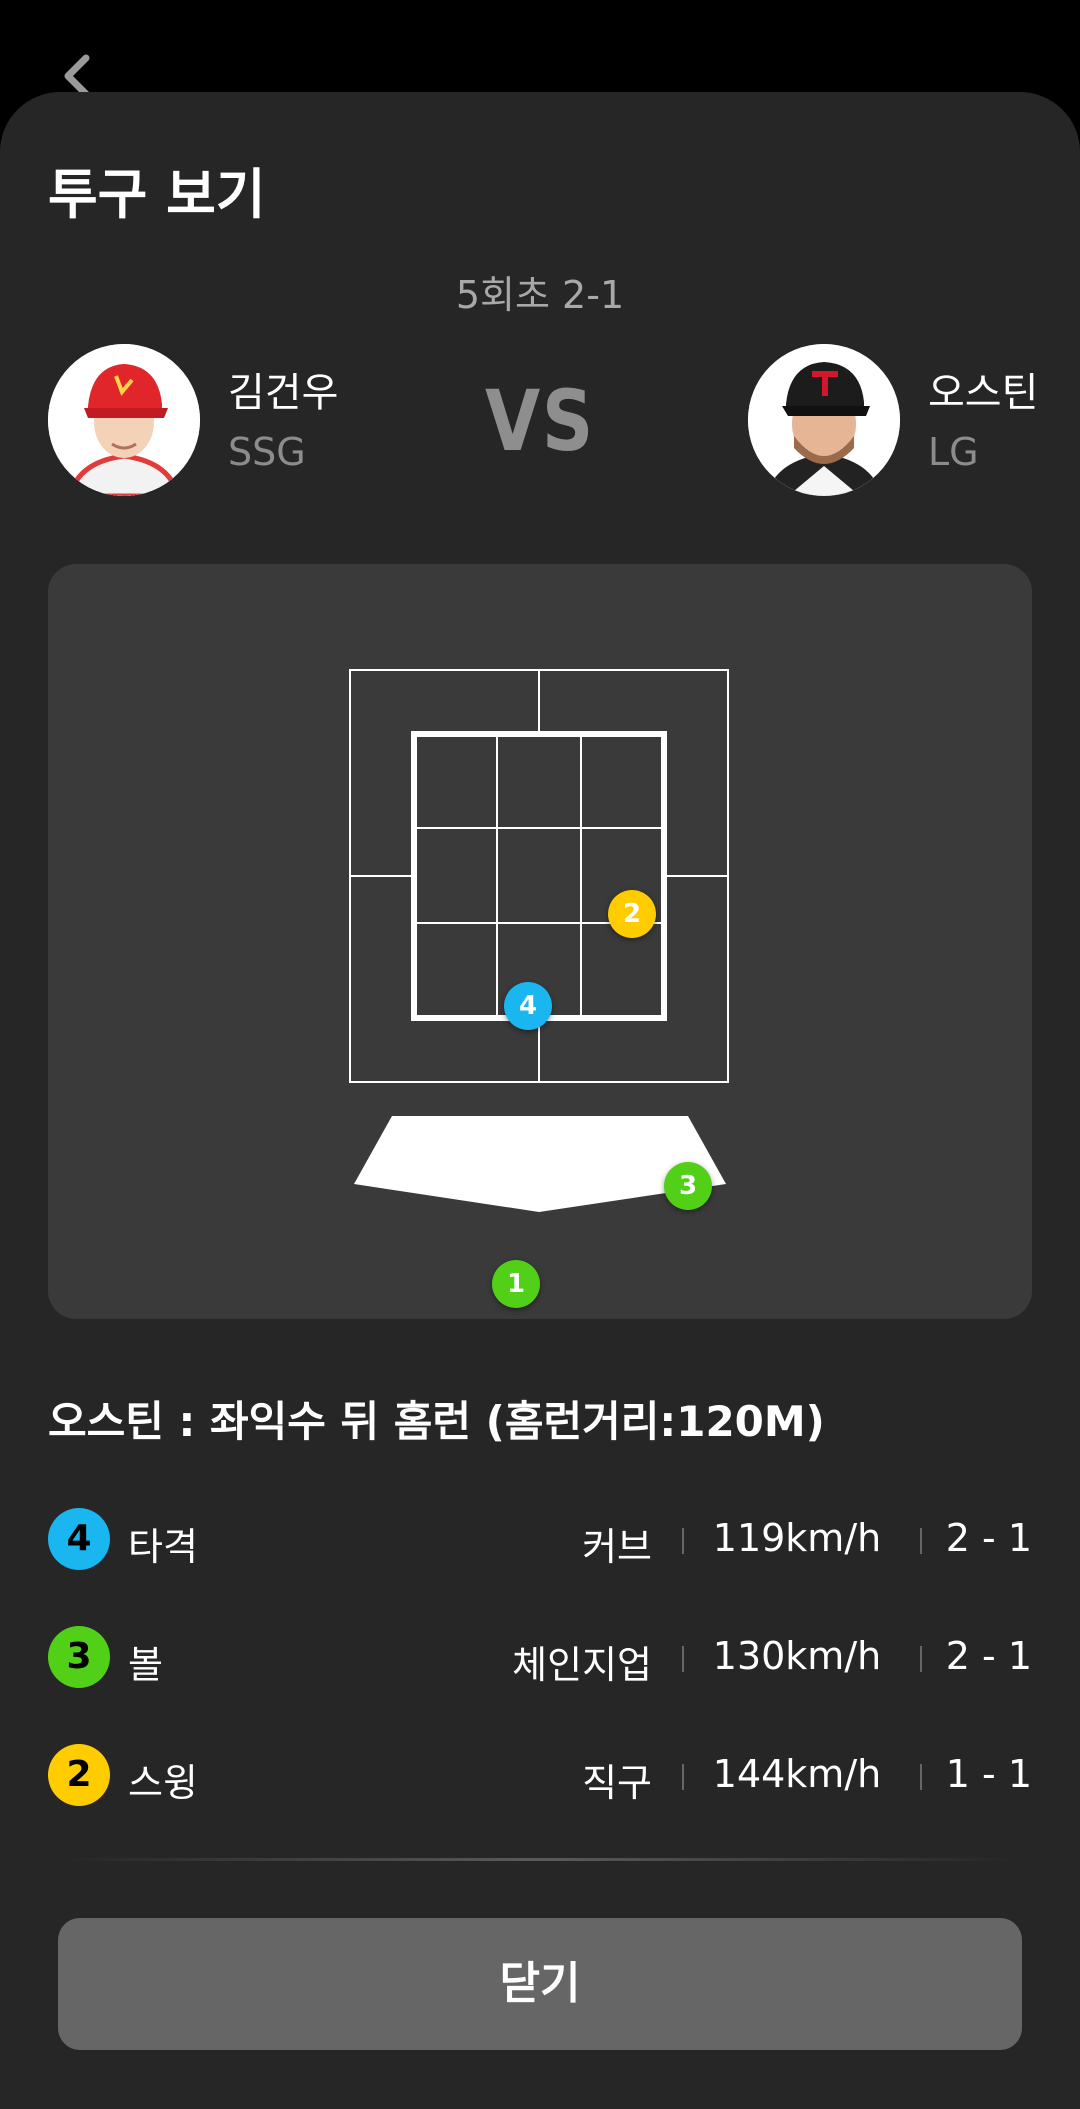 The height and width of the screenshot is (2109, 1080). I want to click on pitch-number-badge: 2, so click(79, 1775).